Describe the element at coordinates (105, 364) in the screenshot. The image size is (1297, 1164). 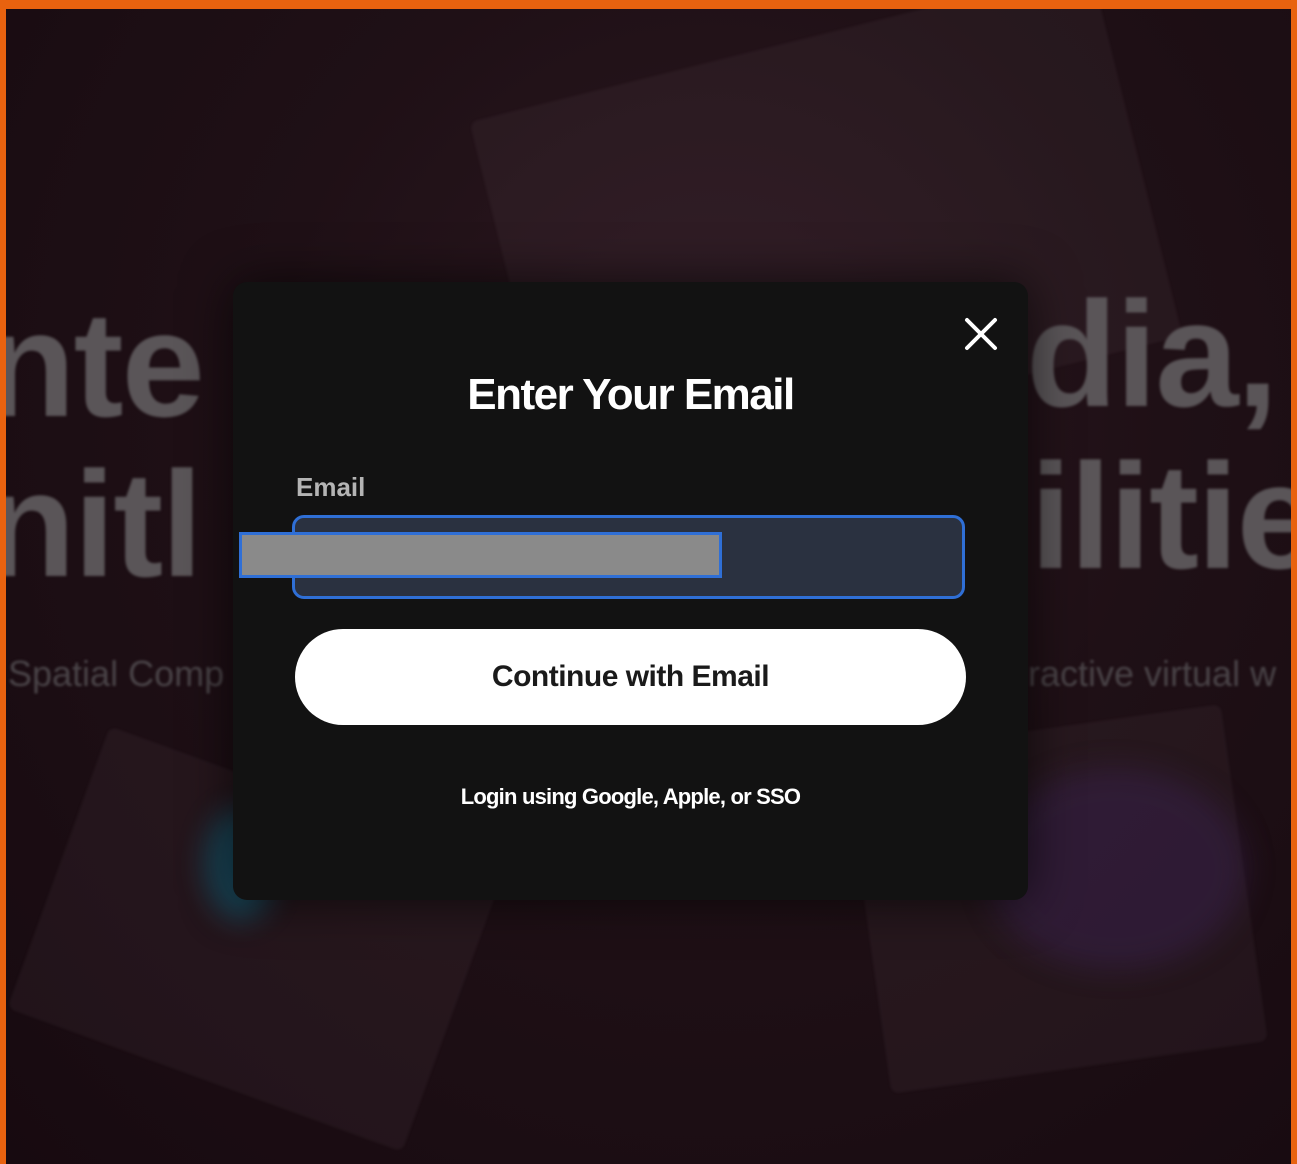
I see `background-headline: nte` at that location.